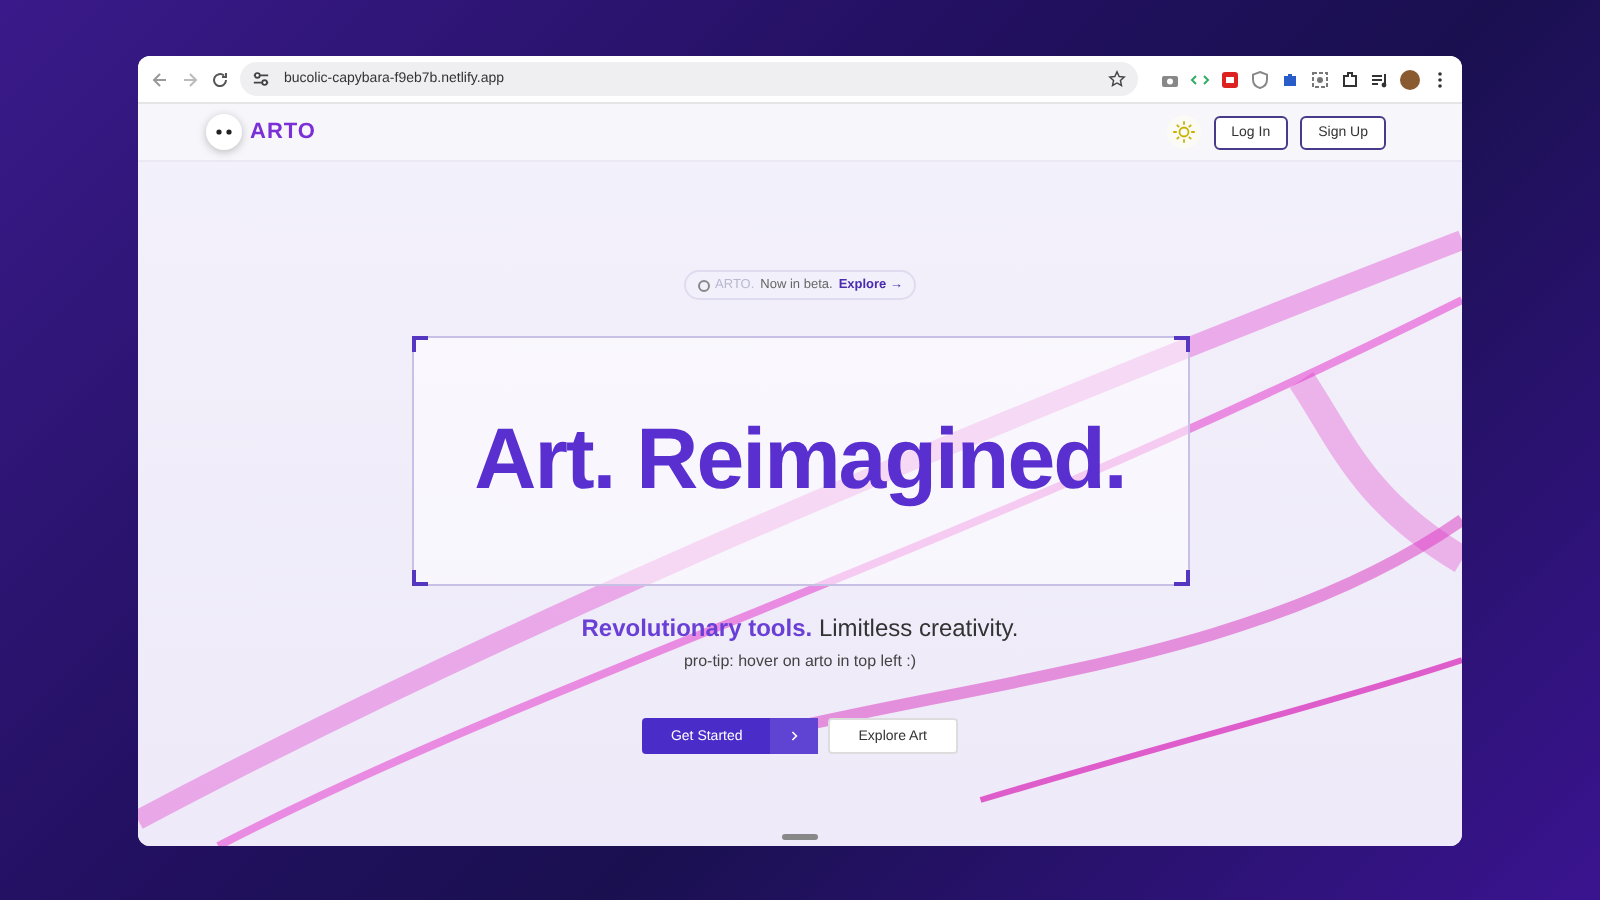 Image resolution: width=1600 pixels, height=900 pixels. I want to click on circle-icon, so click(703, 285).